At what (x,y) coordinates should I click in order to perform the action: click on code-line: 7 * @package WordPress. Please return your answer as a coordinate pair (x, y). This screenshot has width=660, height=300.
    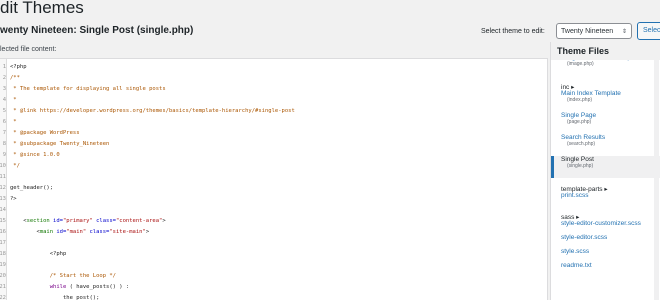
    Looking at the image, I should click on (273, 133).